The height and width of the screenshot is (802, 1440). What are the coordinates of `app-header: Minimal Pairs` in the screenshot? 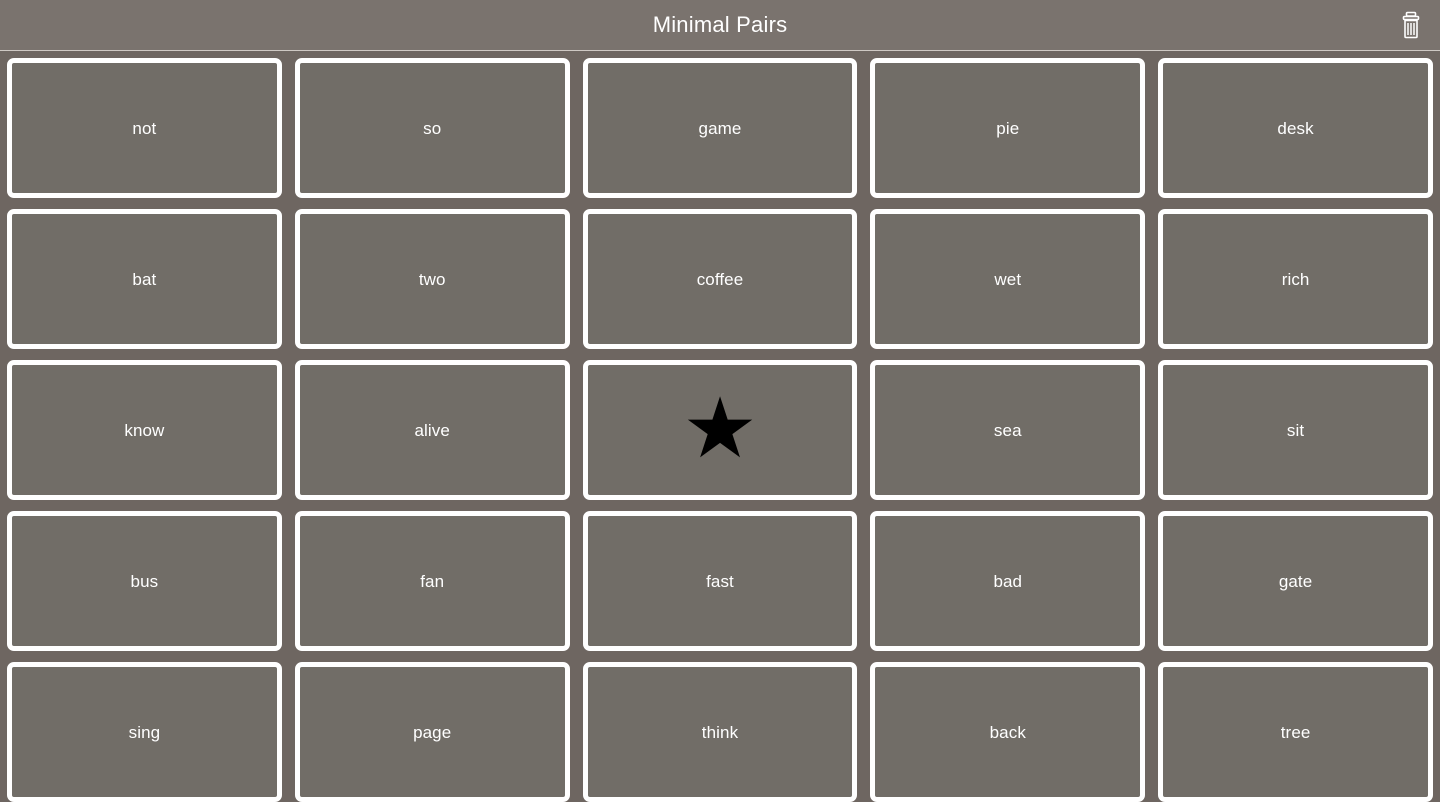 It's located at (720, 25).